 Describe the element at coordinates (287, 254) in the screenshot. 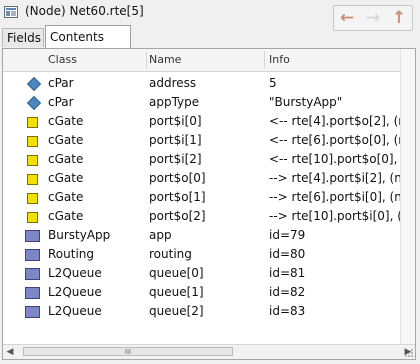

I see `info-cell: id=80` at that location.